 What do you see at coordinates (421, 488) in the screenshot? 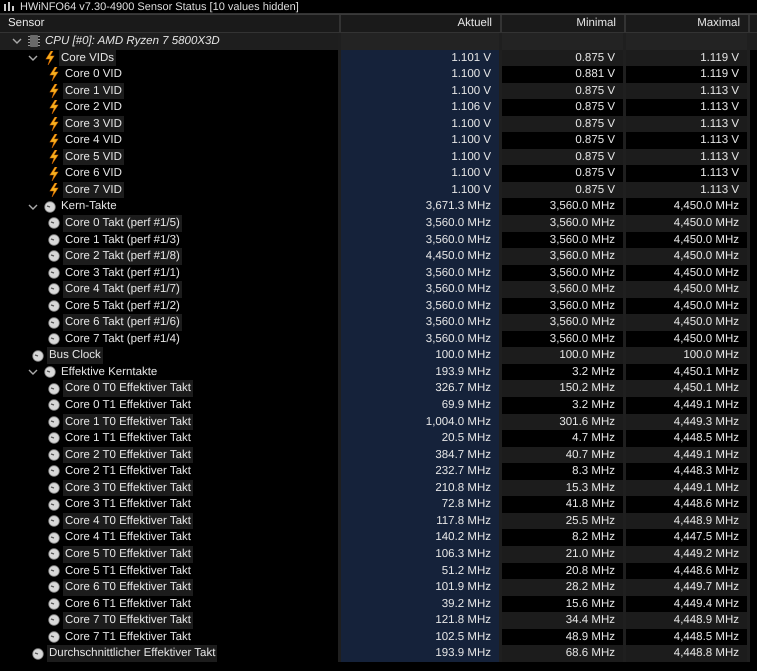
I see `value-cell: 210.8 MHz` at bounding box center [421, 488].